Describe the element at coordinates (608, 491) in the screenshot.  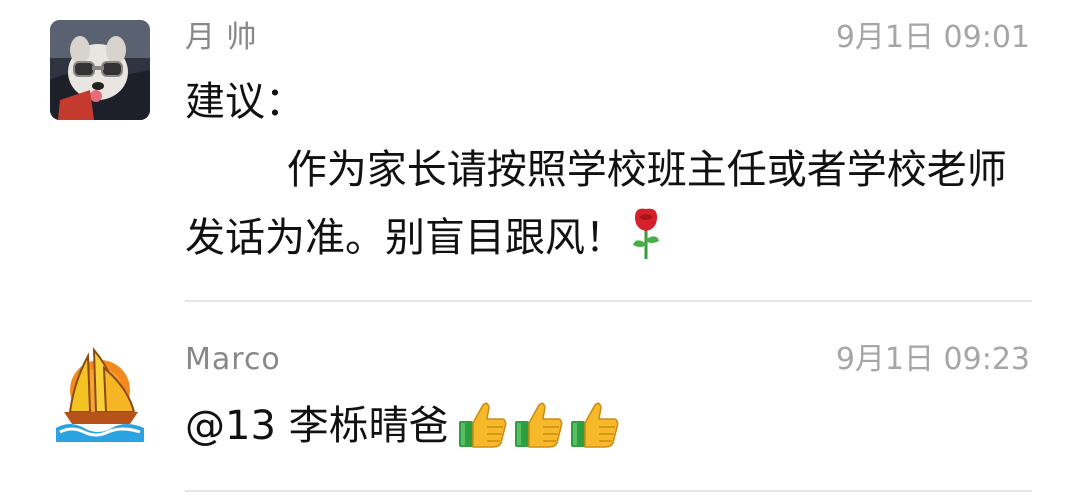
I see `comment-divider` at that location.